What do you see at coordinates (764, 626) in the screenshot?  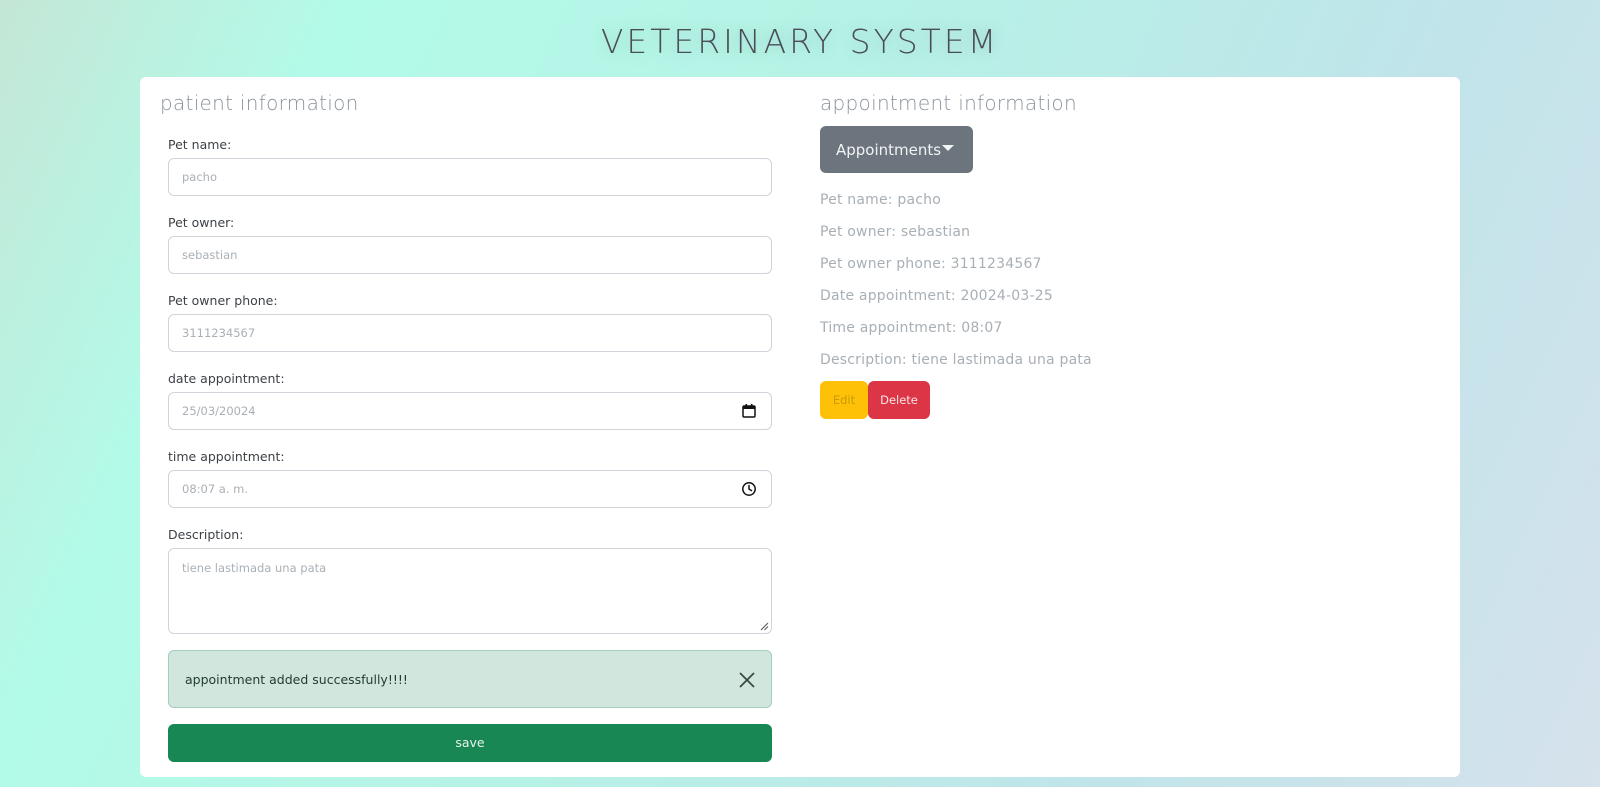 I see `resize-grip-icon` at bounding box center [764, 626].